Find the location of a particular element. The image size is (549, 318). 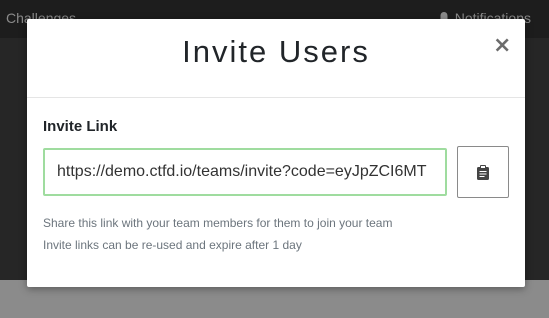

invite-link-label: Invite Link is located at coordinates (80, 126).